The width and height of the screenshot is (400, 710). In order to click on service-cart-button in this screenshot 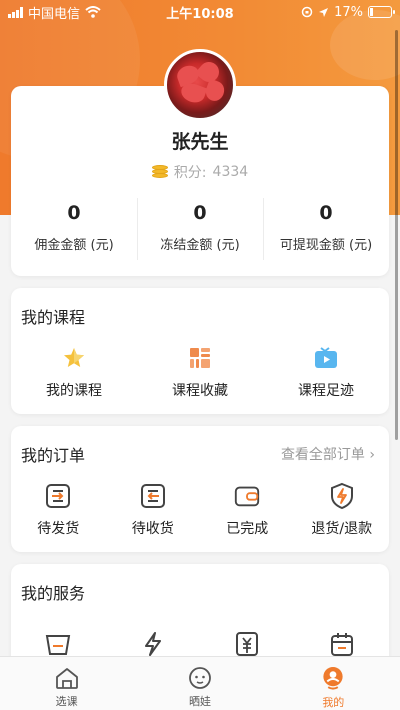, I will do `click(58, 644)`.